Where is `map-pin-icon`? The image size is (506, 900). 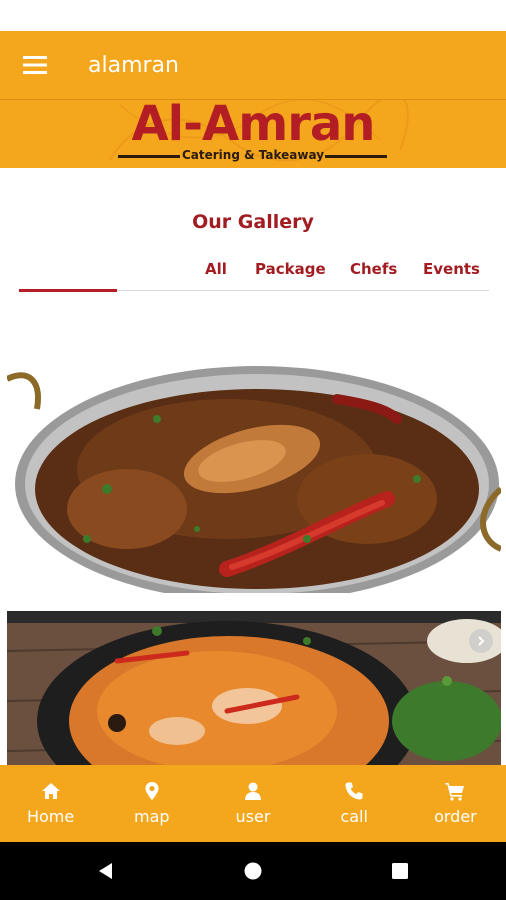 map-pin-icon is located at coordinates (152, 791).